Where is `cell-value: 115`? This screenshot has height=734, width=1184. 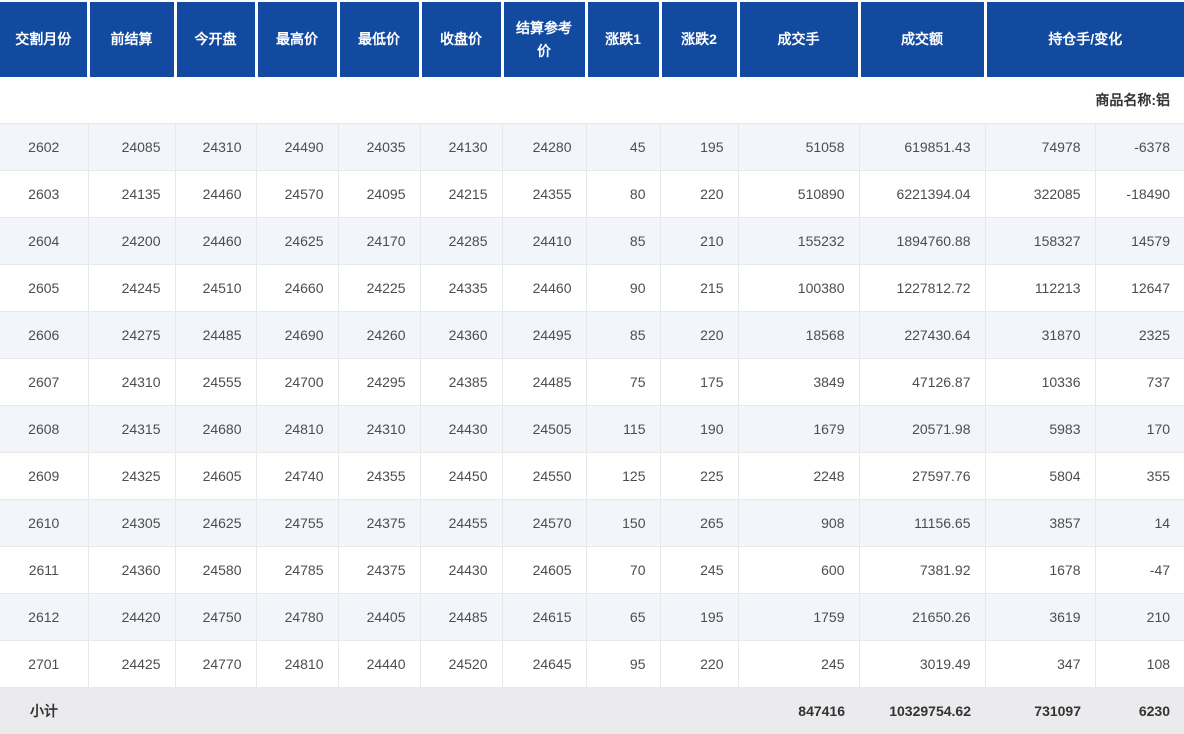 cell-value: 115 is located at coordinates (623, 429).